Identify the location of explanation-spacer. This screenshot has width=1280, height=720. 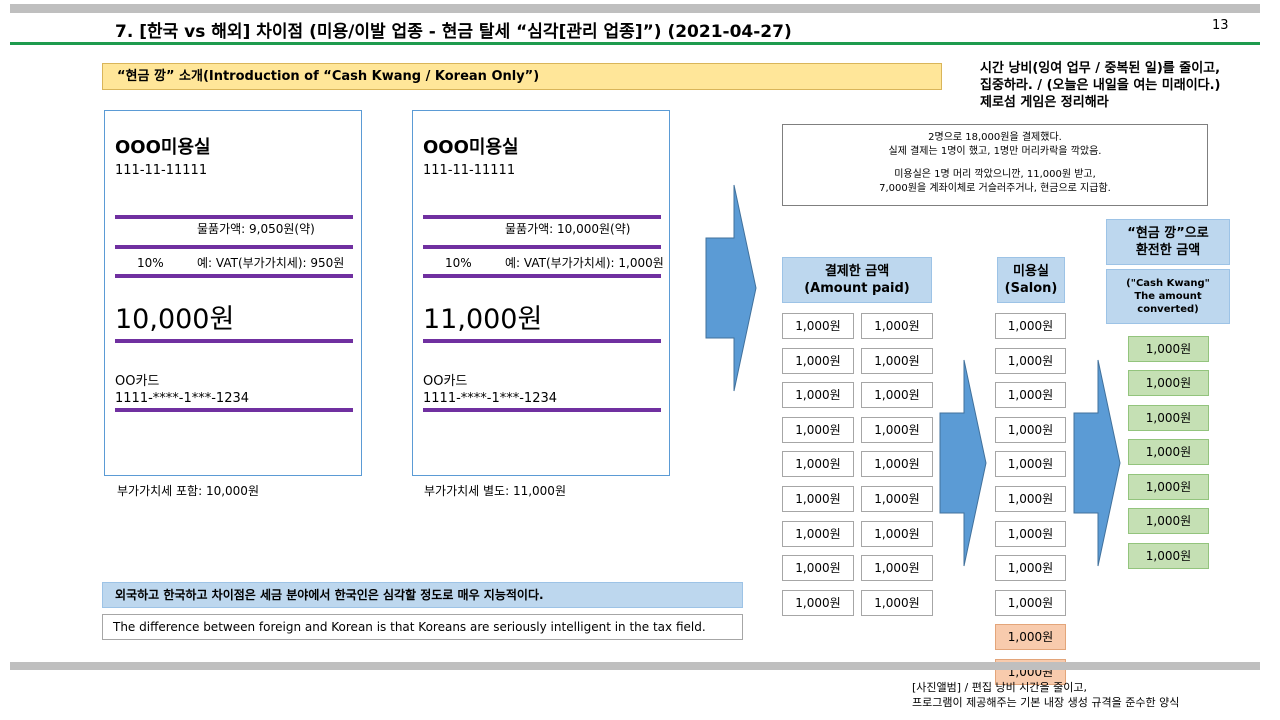
(995, 163).